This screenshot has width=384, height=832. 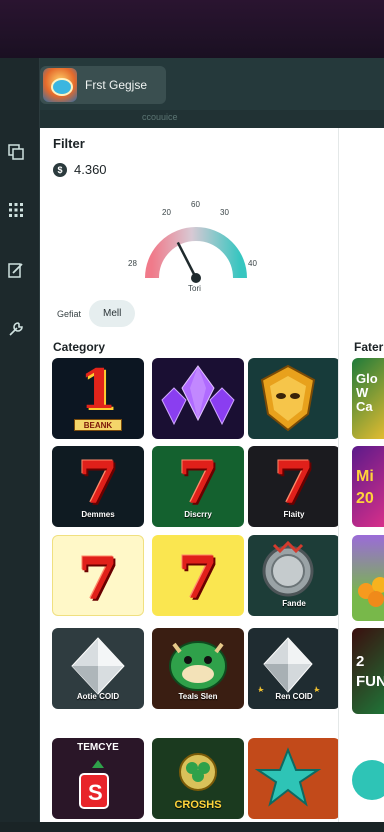 What do you see at coordinates (166, 212) in the screenshot?
I see `gauge-tick-1: 20` at bounding box center [166, 212].